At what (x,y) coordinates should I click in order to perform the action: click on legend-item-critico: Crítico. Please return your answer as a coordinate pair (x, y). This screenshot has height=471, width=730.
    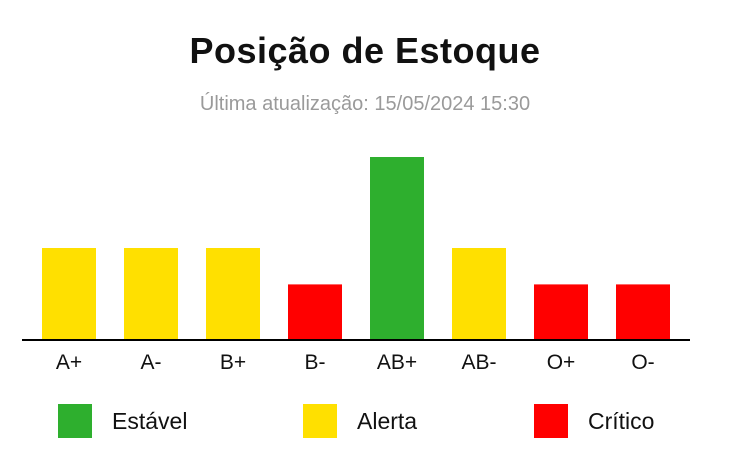
    Looking at the image, I should click on (594, 421).